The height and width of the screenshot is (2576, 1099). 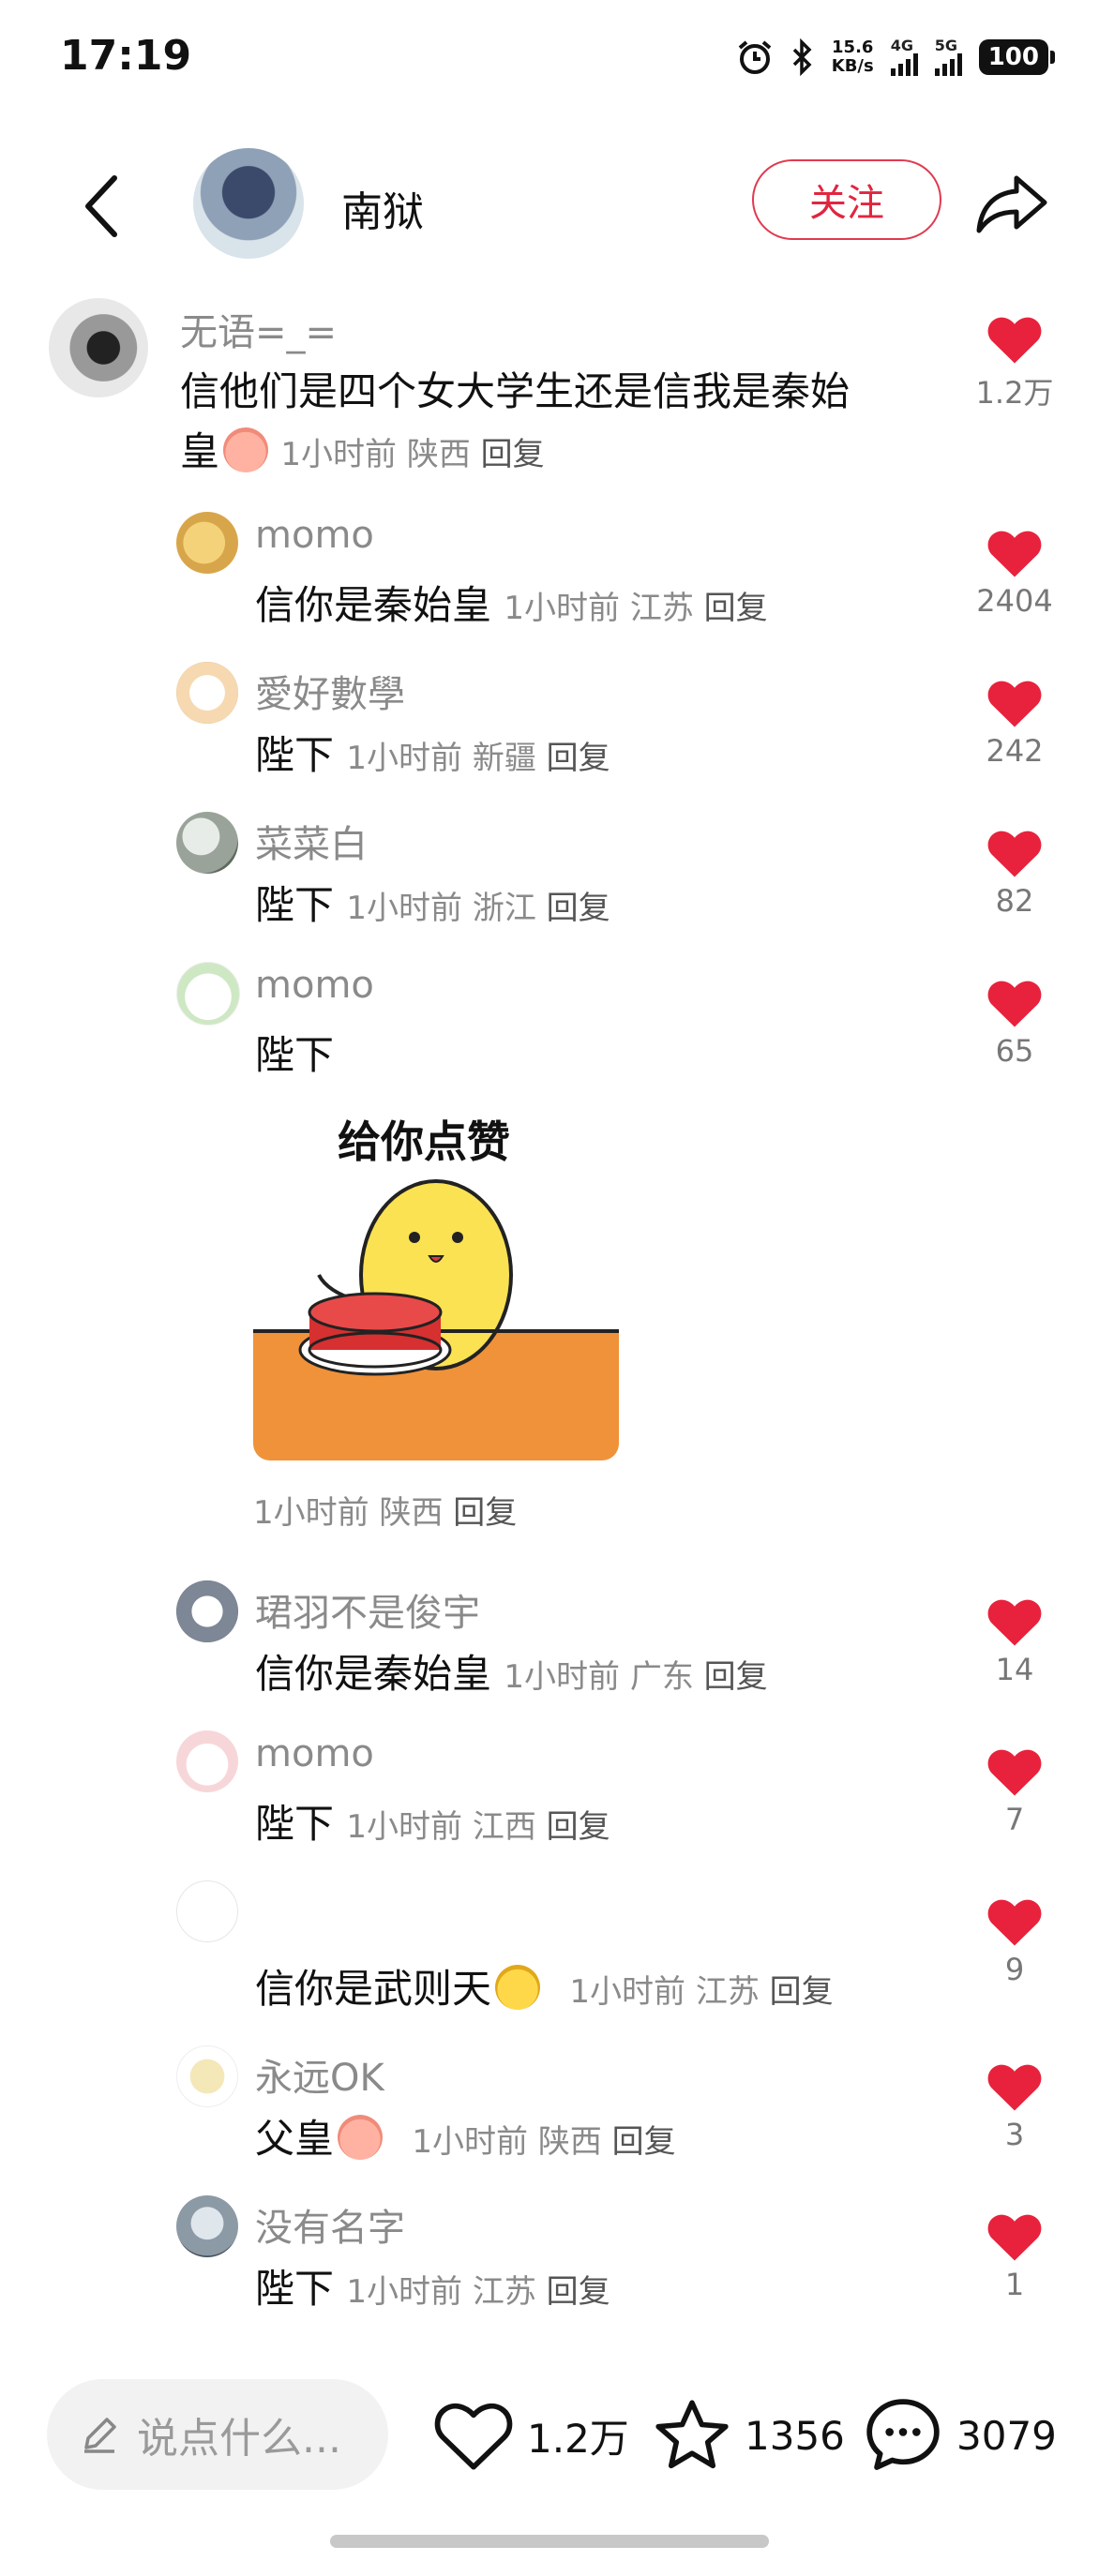 I want to click on author-avatar, so click(x=248, y=204).